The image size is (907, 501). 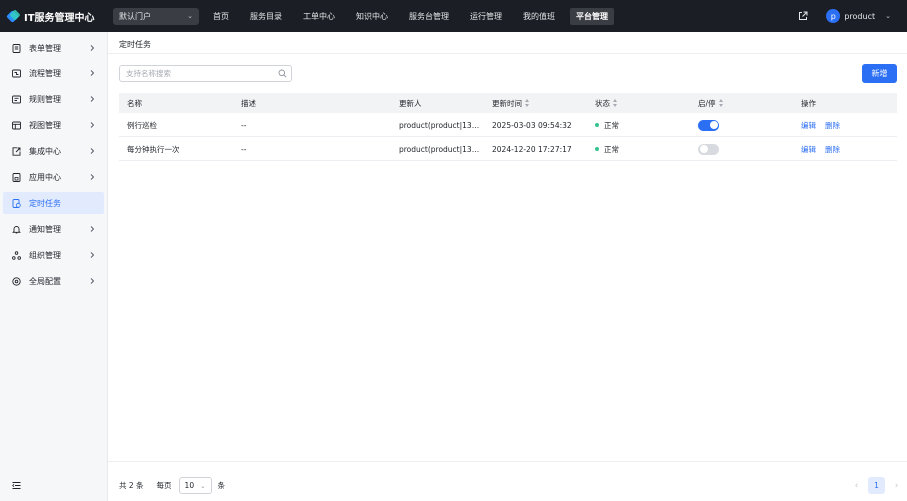 I want to click on cell-name: 例行巡检, so click(x=142, y=125).